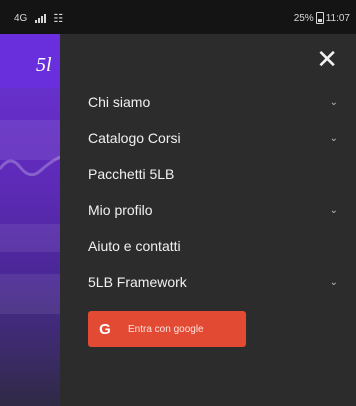 The width and height of the screenshot is (356, 406). What do you see at coordinates (303, 18) in the screenshot?
I see `battery-level: 25%` at bounding box center [303, 18].